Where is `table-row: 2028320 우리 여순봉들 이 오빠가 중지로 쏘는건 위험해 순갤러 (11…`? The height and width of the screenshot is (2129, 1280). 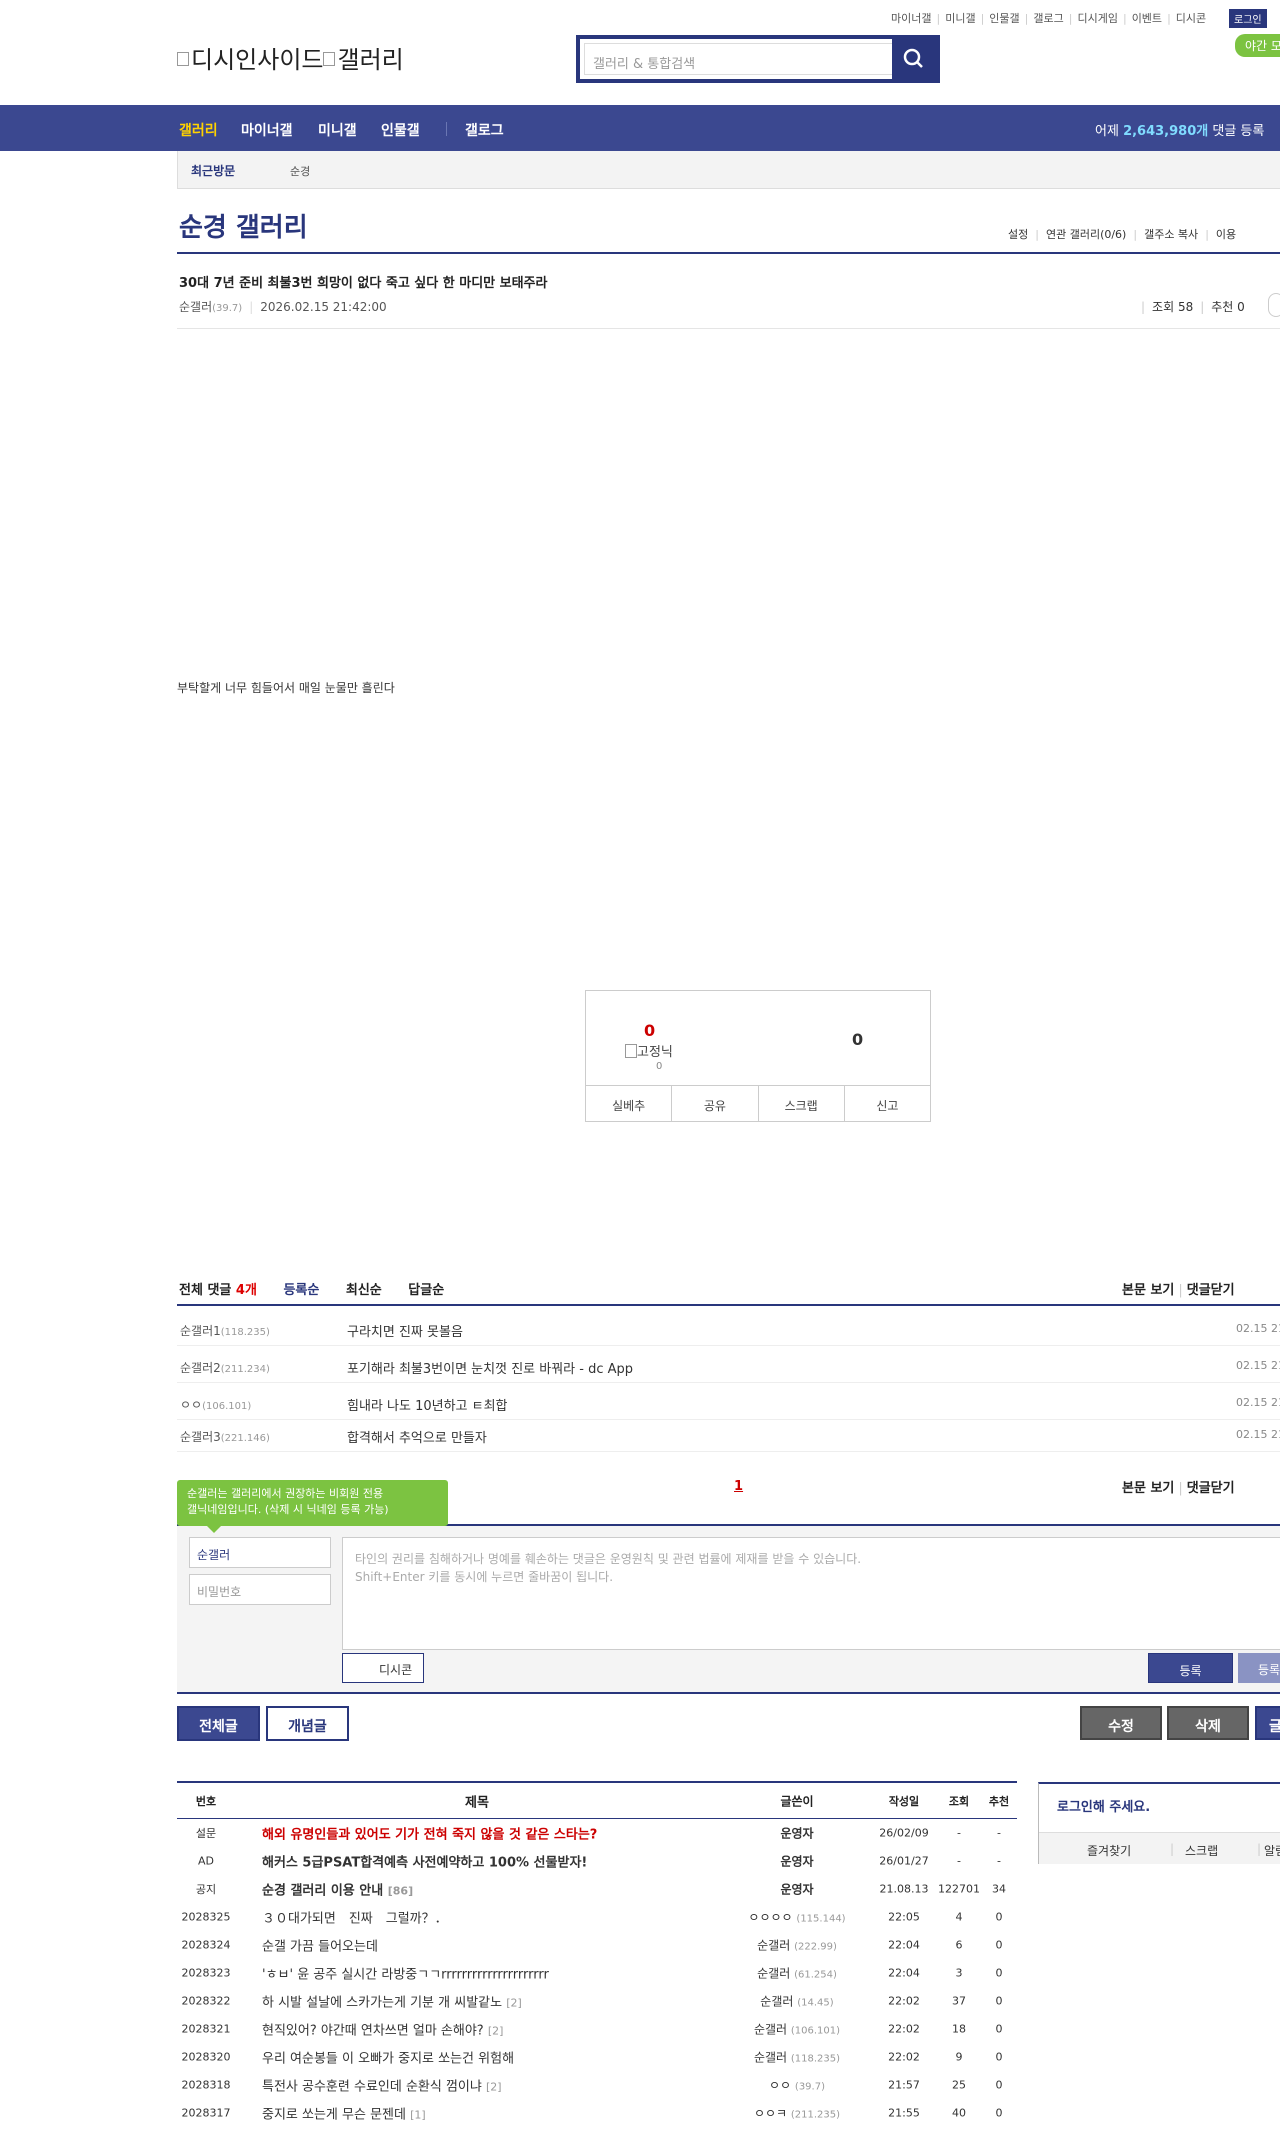 table-row: 2028320 우리 여순봉들 이 오빠가 중지로 쏘는건 위험해 순갤러 (11… is located at coordinates (597, 2057).